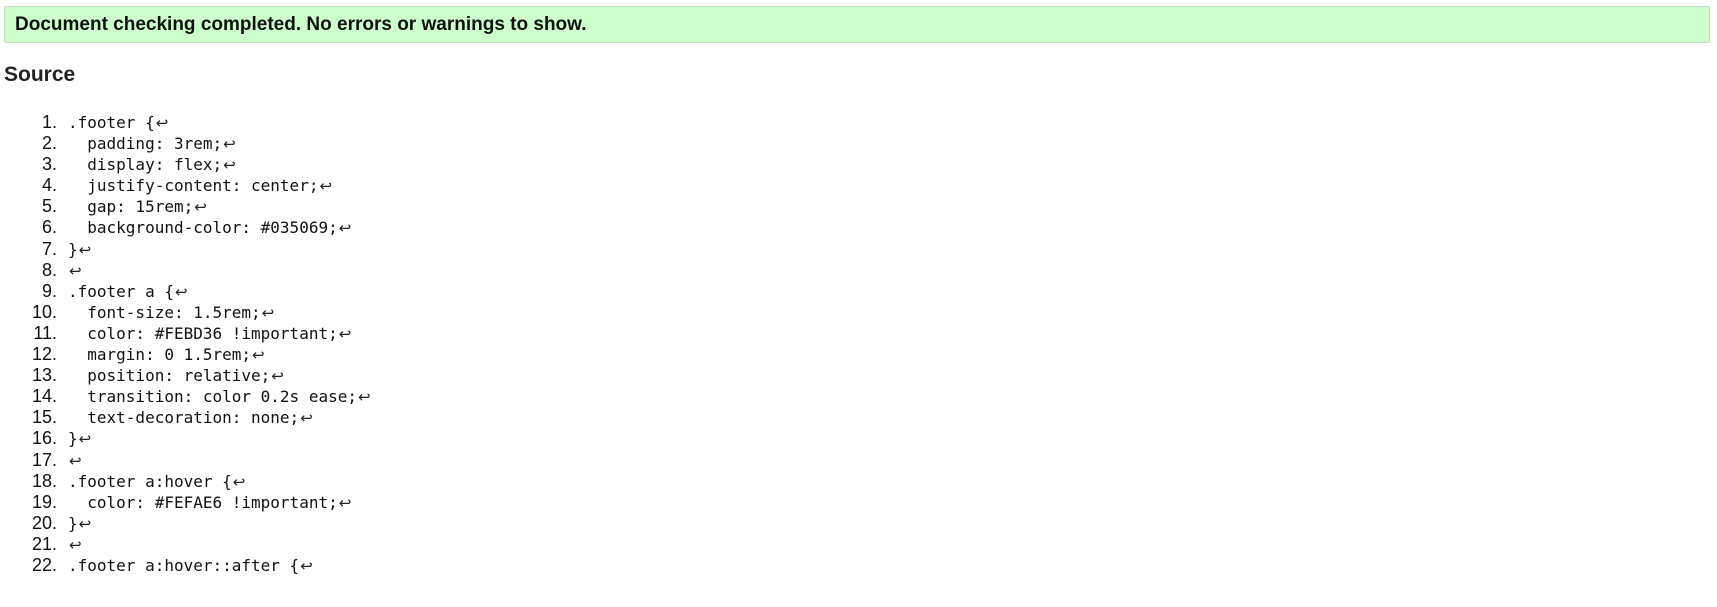  I want to click on source-line: transition: color 0.2s ease;↩, so click(882, 396).